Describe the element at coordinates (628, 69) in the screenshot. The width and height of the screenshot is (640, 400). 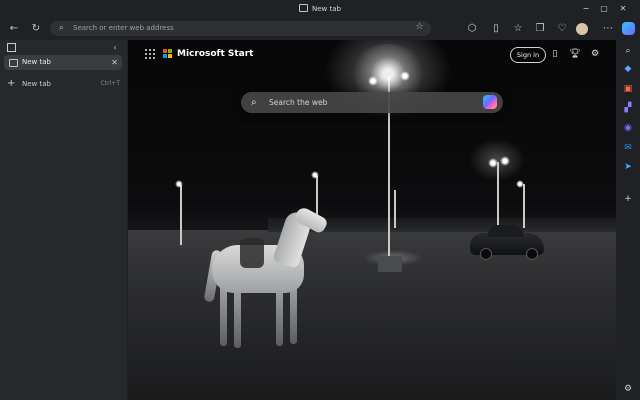
I see `shopping-icon: ◆` at that location.